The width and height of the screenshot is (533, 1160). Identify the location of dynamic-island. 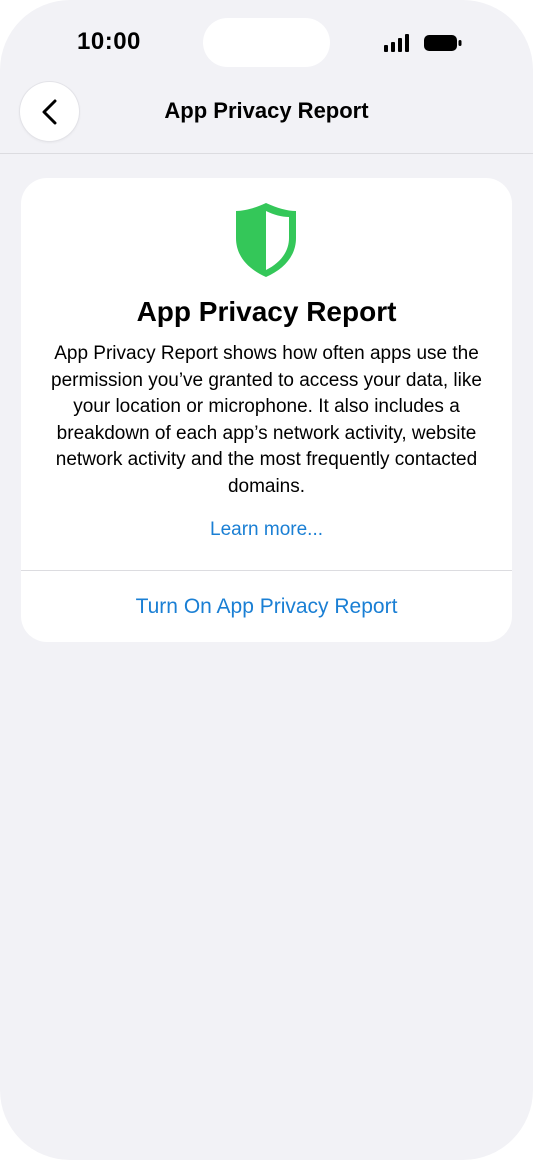
(266, 42).